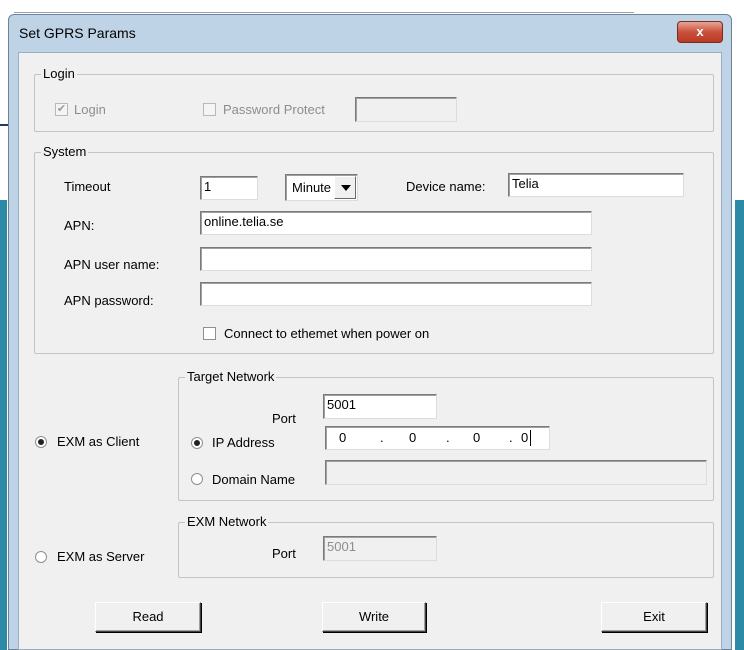 The height and width of the screenshot is (650, 744). What do you see at coordinates (41, 442) in the screenshot?
I see `exm-as-client-radio` at bounding box center [41, 442].